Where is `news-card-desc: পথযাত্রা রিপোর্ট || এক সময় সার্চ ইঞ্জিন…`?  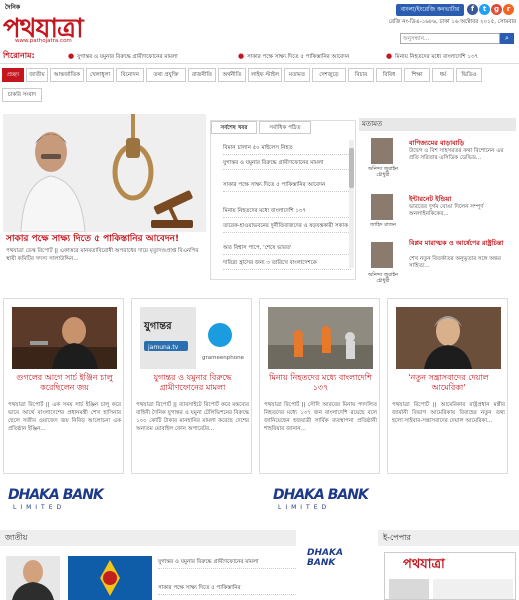
news-card-desc: পথযাত্রা রিপোর্ট || এক সময় সার্চ ইঞ্জিন… is located at coordinates (64, 417).